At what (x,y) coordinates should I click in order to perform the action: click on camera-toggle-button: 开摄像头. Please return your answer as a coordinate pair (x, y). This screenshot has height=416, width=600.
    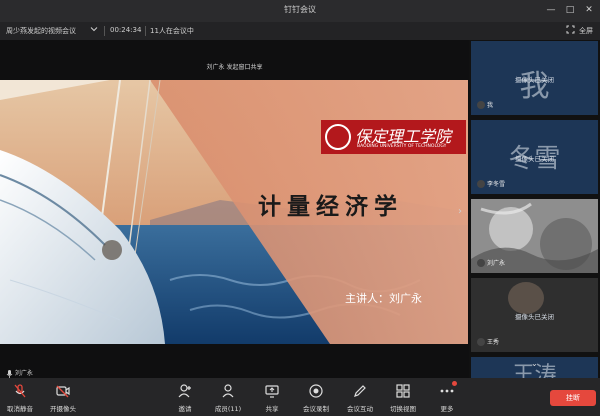
    Looking at the image, I should click on (63, 398).